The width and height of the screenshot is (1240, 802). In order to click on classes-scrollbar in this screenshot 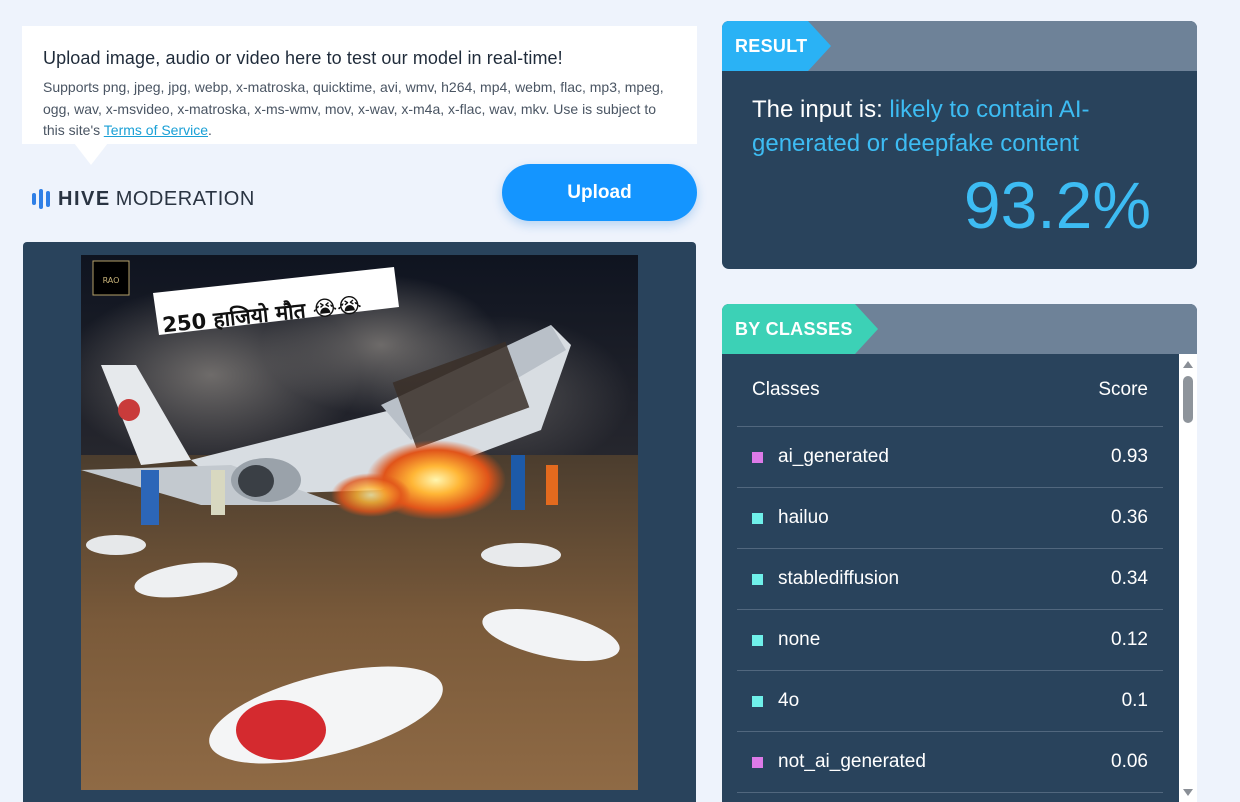, I will do `click(1188, 578)`.